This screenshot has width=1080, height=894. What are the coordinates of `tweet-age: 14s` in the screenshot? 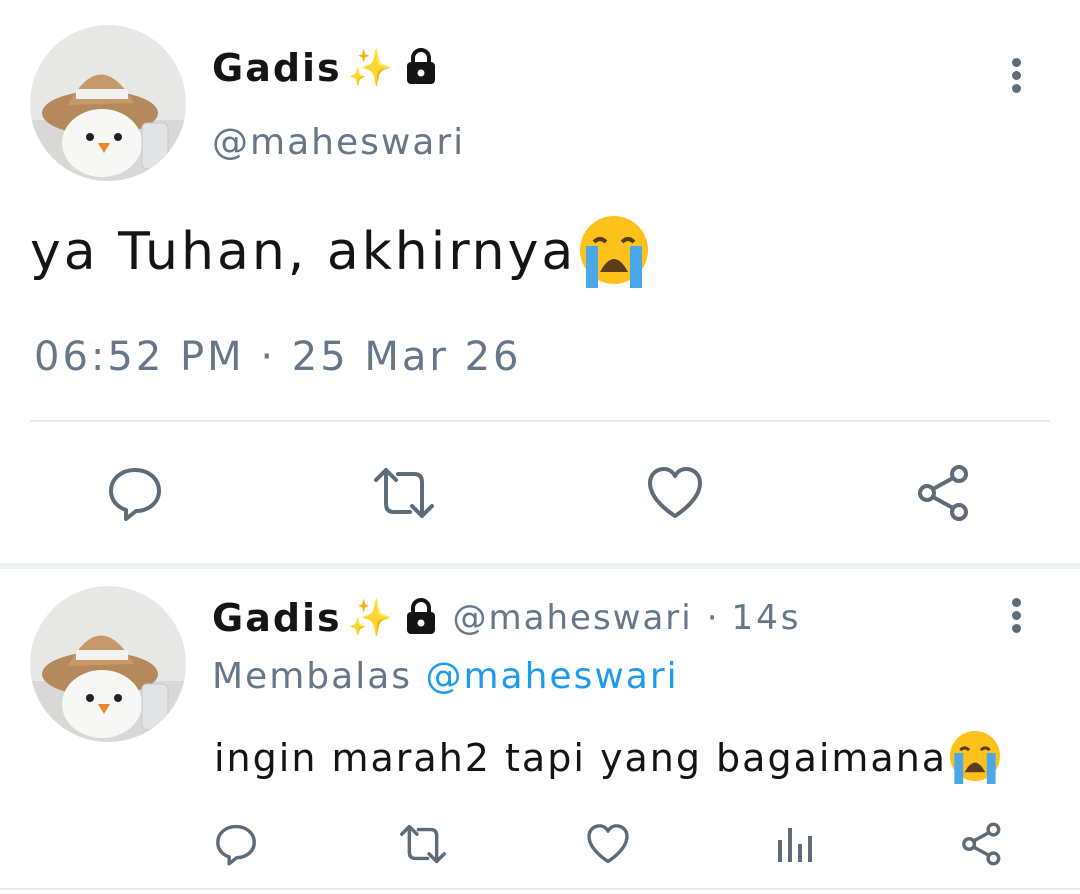 It's located at (767, 618).